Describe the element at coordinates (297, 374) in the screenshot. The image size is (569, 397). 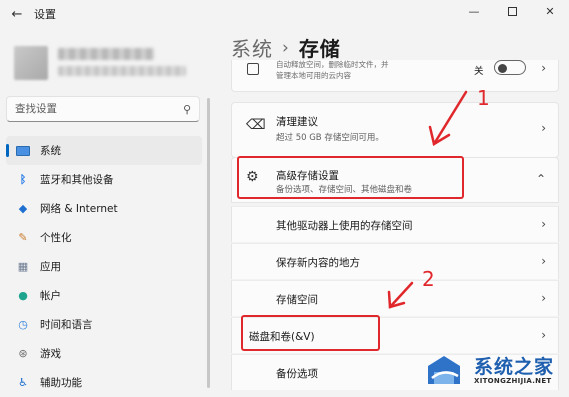
I see `sub-item-label: 备份选项` at that location.